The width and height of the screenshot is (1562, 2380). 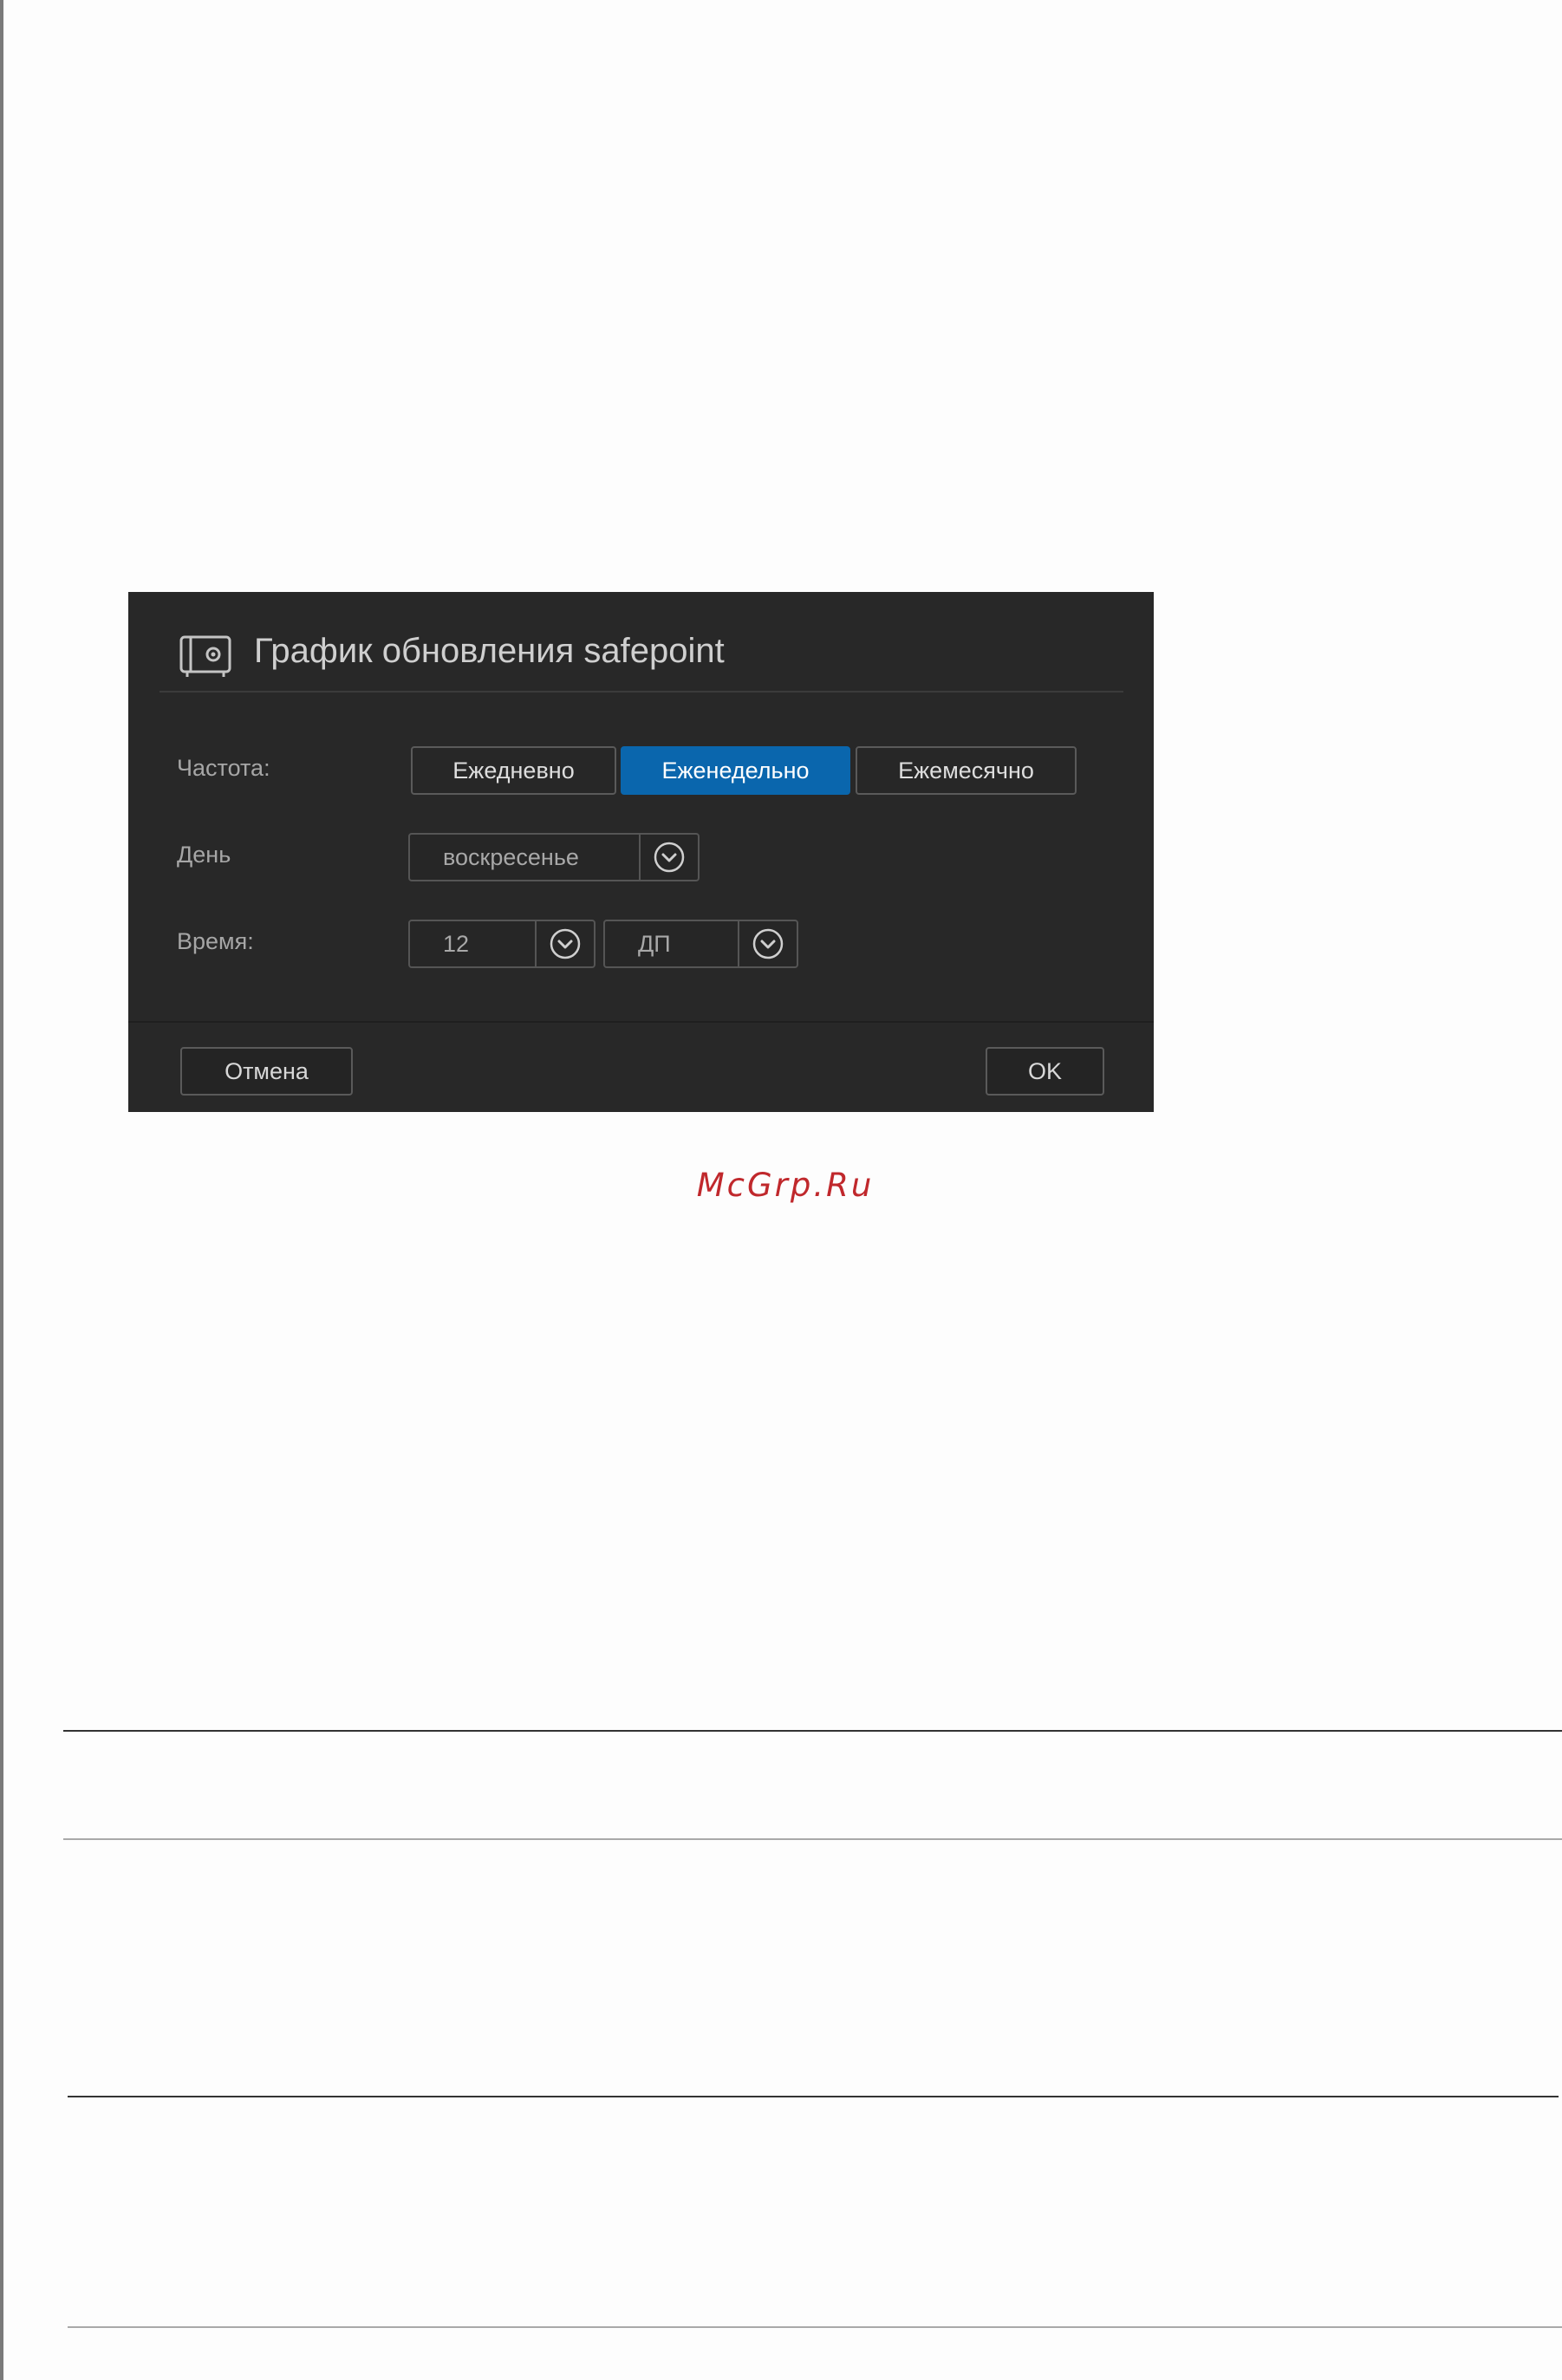 What do you see at coordinates (966, 770) in the screenshot?
I see `frequency-monthly-button: Ежемесячно` at bounding box center [966, 770].